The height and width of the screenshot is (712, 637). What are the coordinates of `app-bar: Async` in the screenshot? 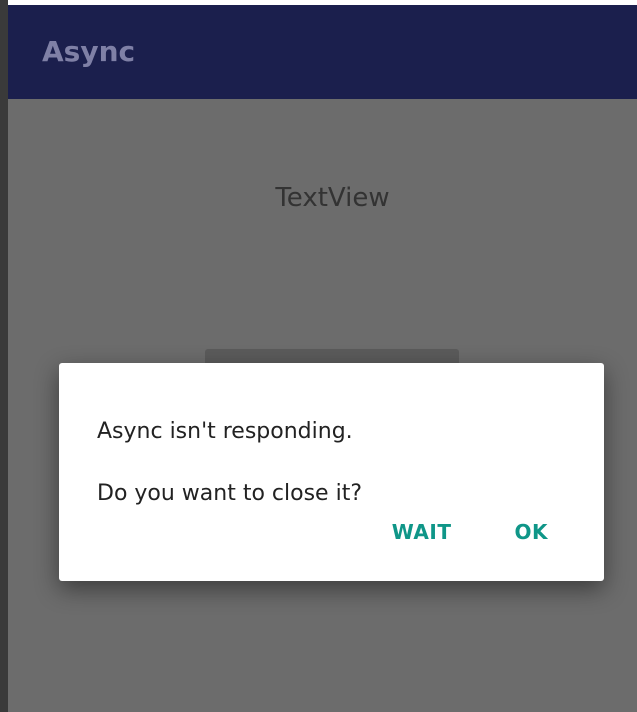 It's located at (322, 52).